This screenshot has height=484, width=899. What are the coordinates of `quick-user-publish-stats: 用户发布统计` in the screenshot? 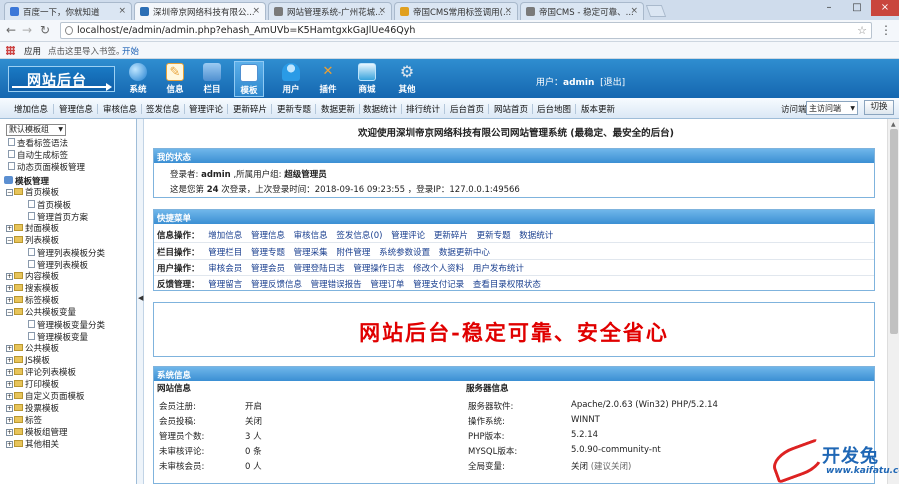 It's located at (498, 269).